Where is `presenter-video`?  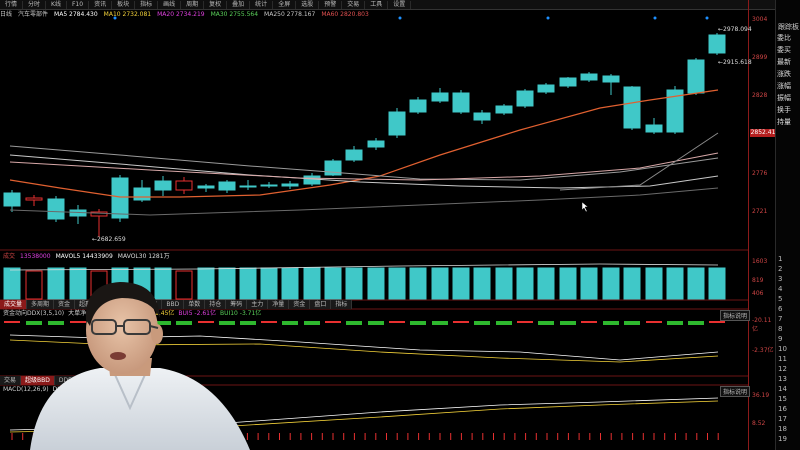
presenter-video is located at coordinates (140, 366).